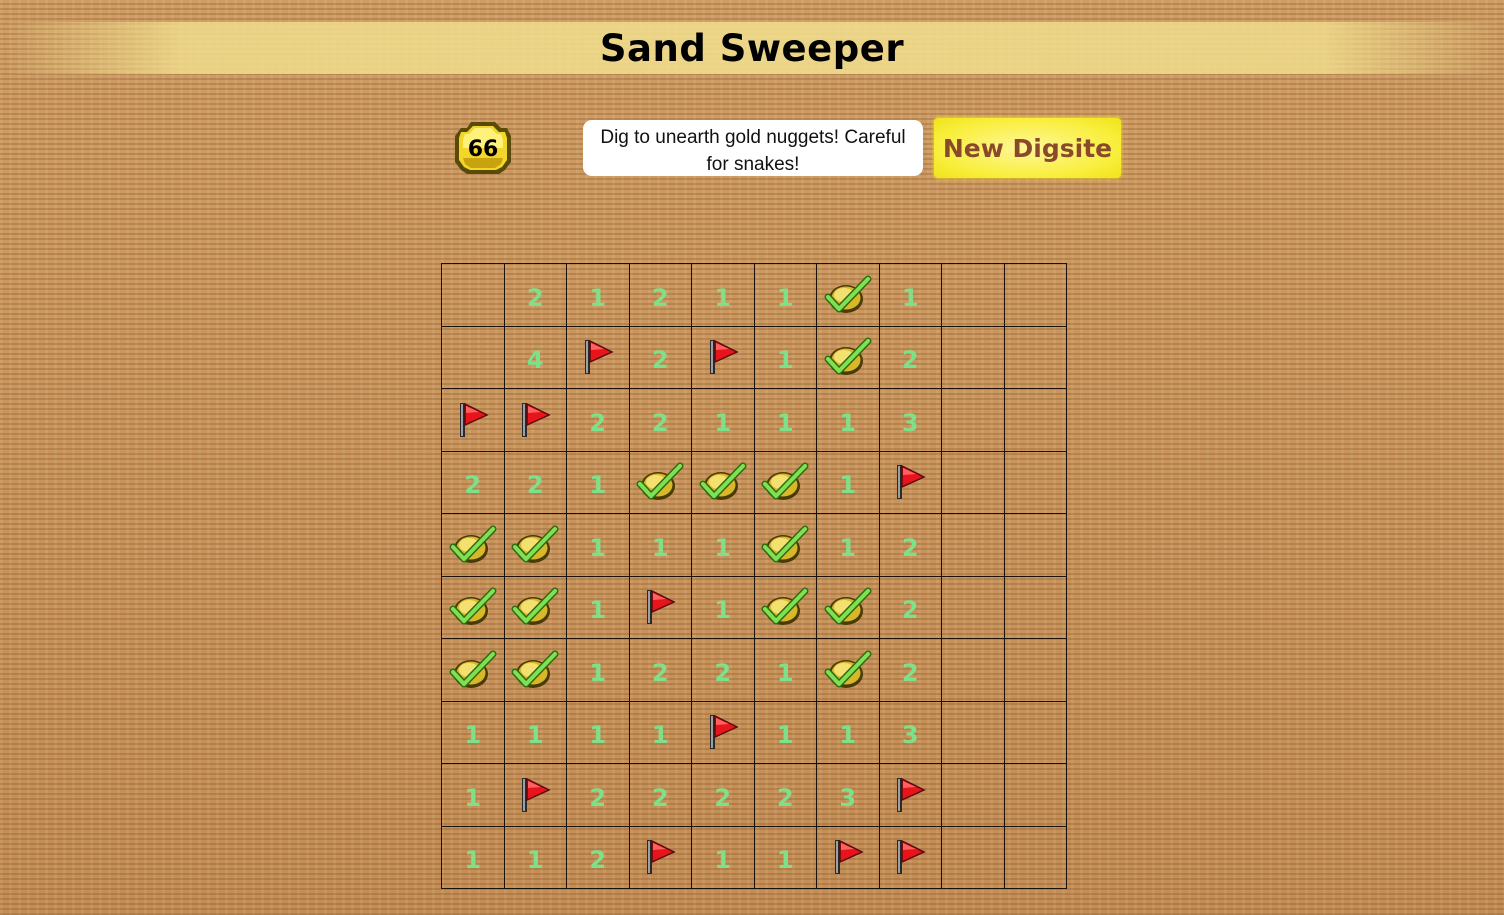 The image size is (1504, 915). What do you see at coordinates (1027, 148) in the screenshot?
I see `new-digsite-button: New Digsite` at bounding box center [1027, 148].